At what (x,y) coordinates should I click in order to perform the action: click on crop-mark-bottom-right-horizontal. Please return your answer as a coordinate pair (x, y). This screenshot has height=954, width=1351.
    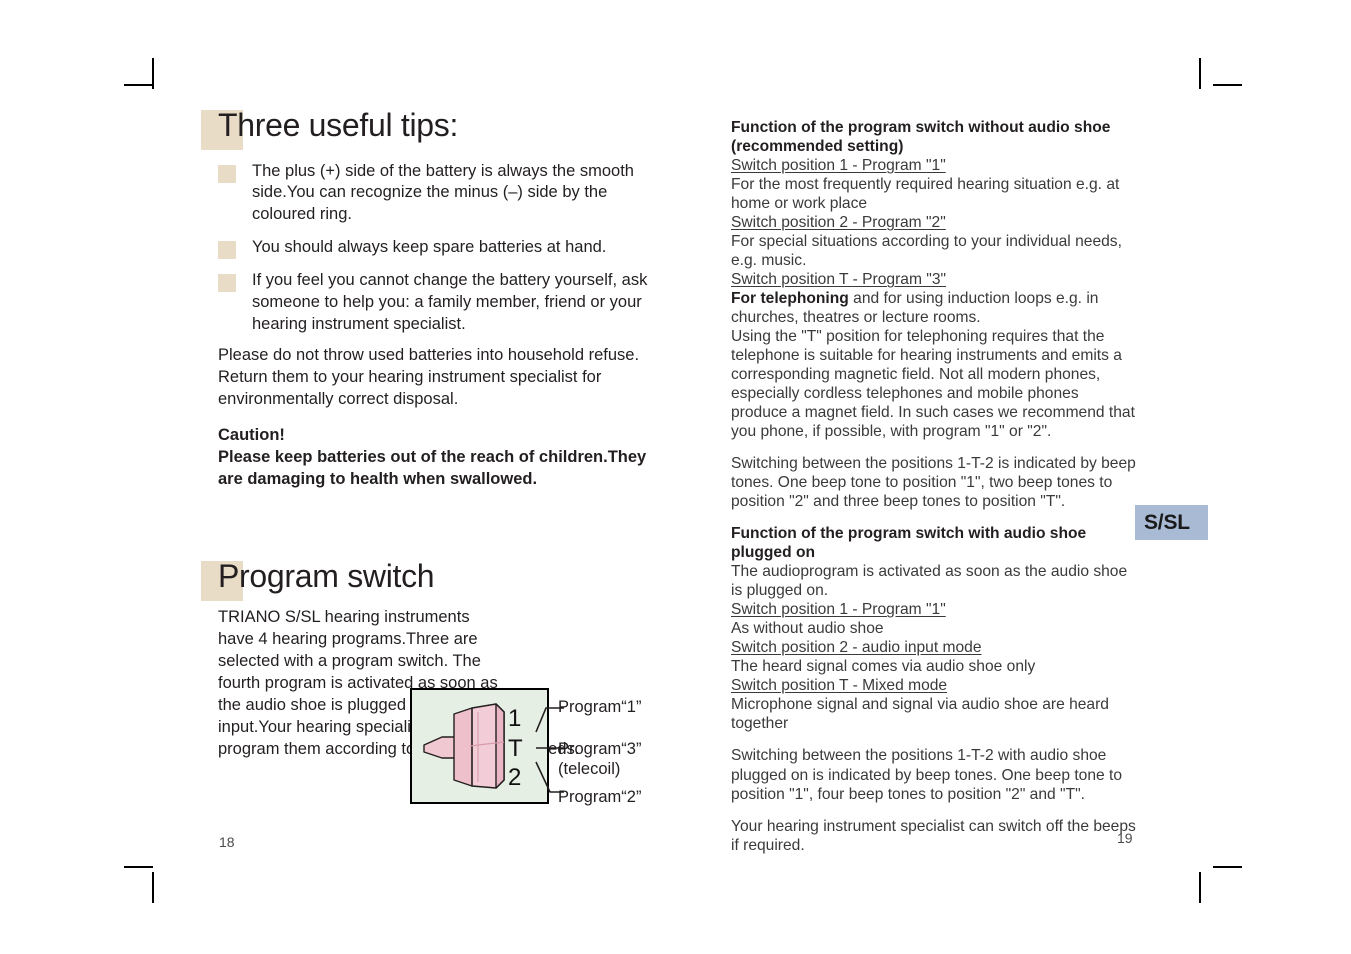
    Looking at the image, I should click on (1227, 867).